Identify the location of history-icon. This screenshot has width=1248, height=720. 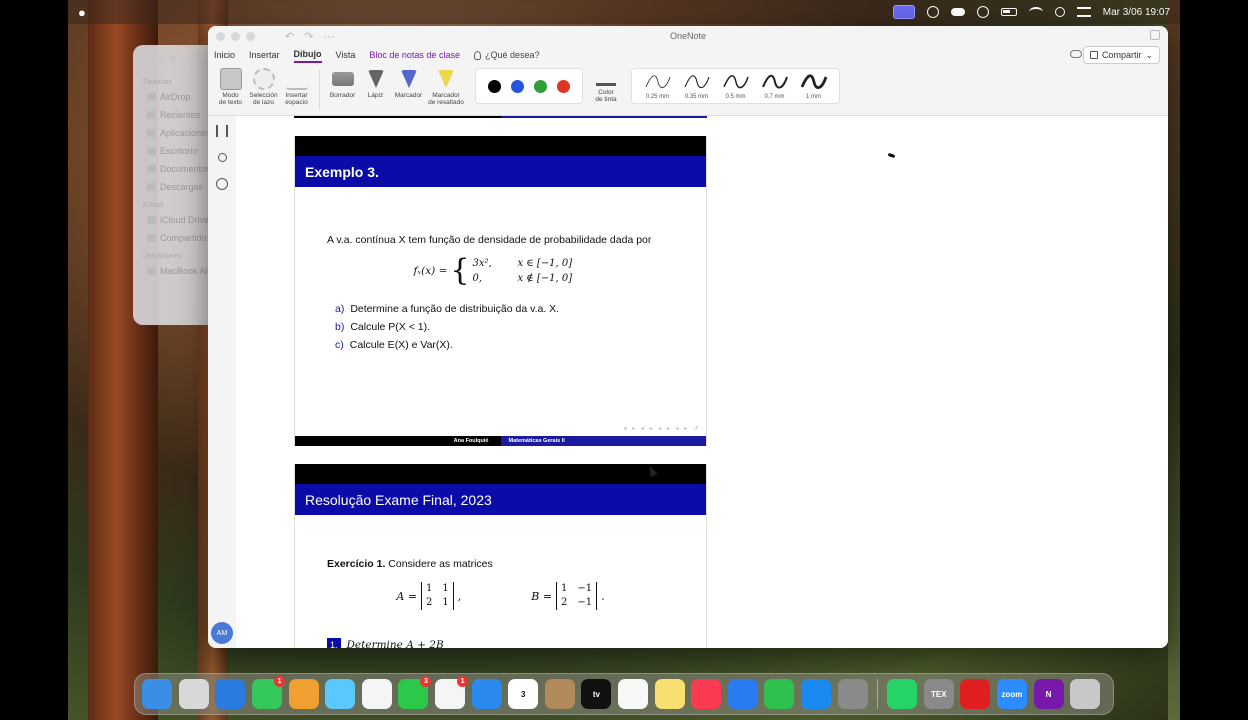
(222, 184).